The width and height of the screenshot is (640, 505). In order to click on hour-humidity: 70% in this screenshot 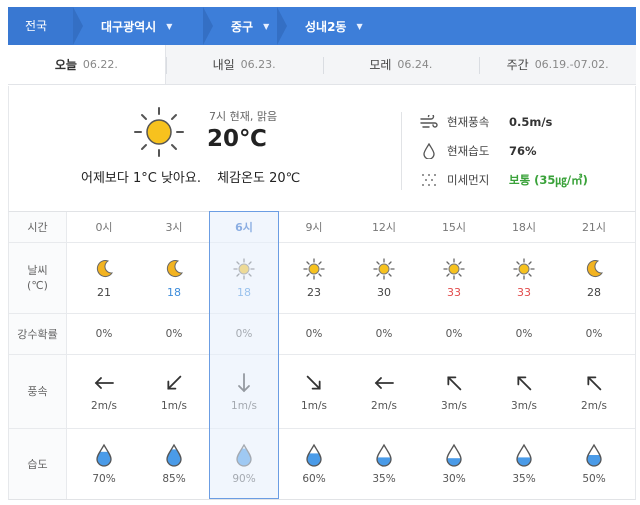, I will do `click(104, 479)`.